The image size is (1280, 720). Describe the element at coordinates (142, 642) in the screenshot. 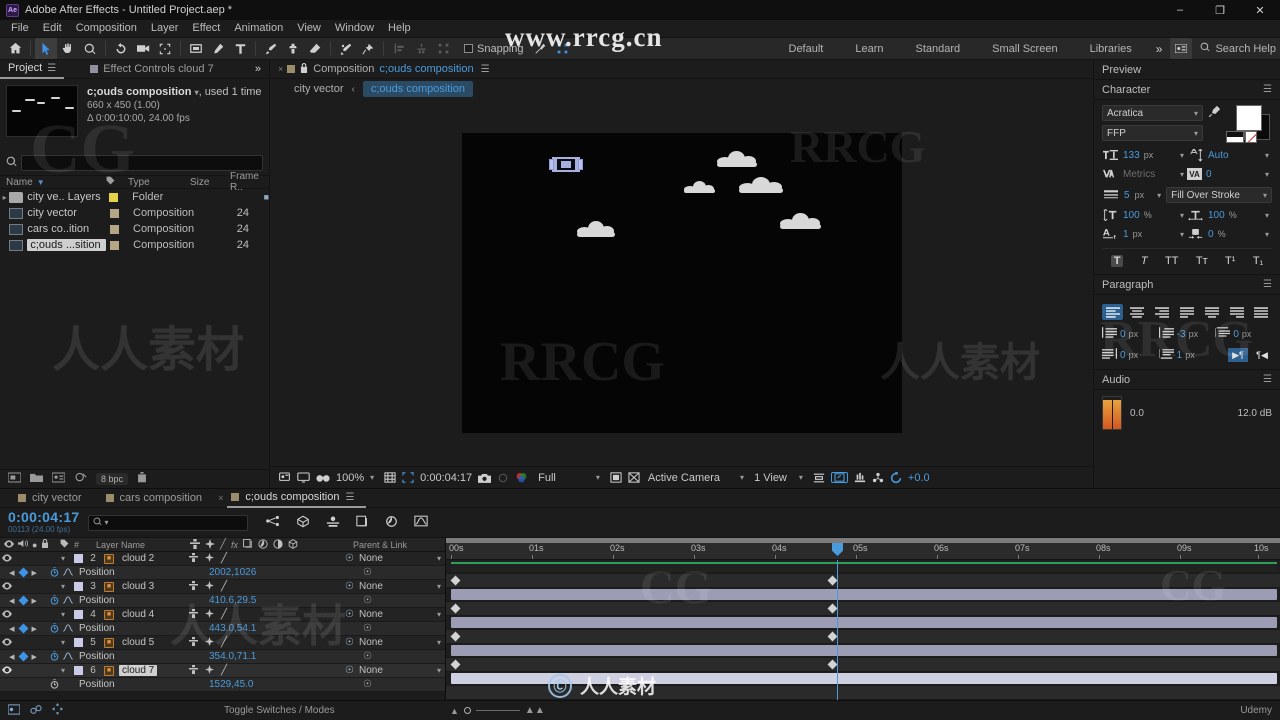

I see `layer-name-cell: ■ cloud 5` at that location.